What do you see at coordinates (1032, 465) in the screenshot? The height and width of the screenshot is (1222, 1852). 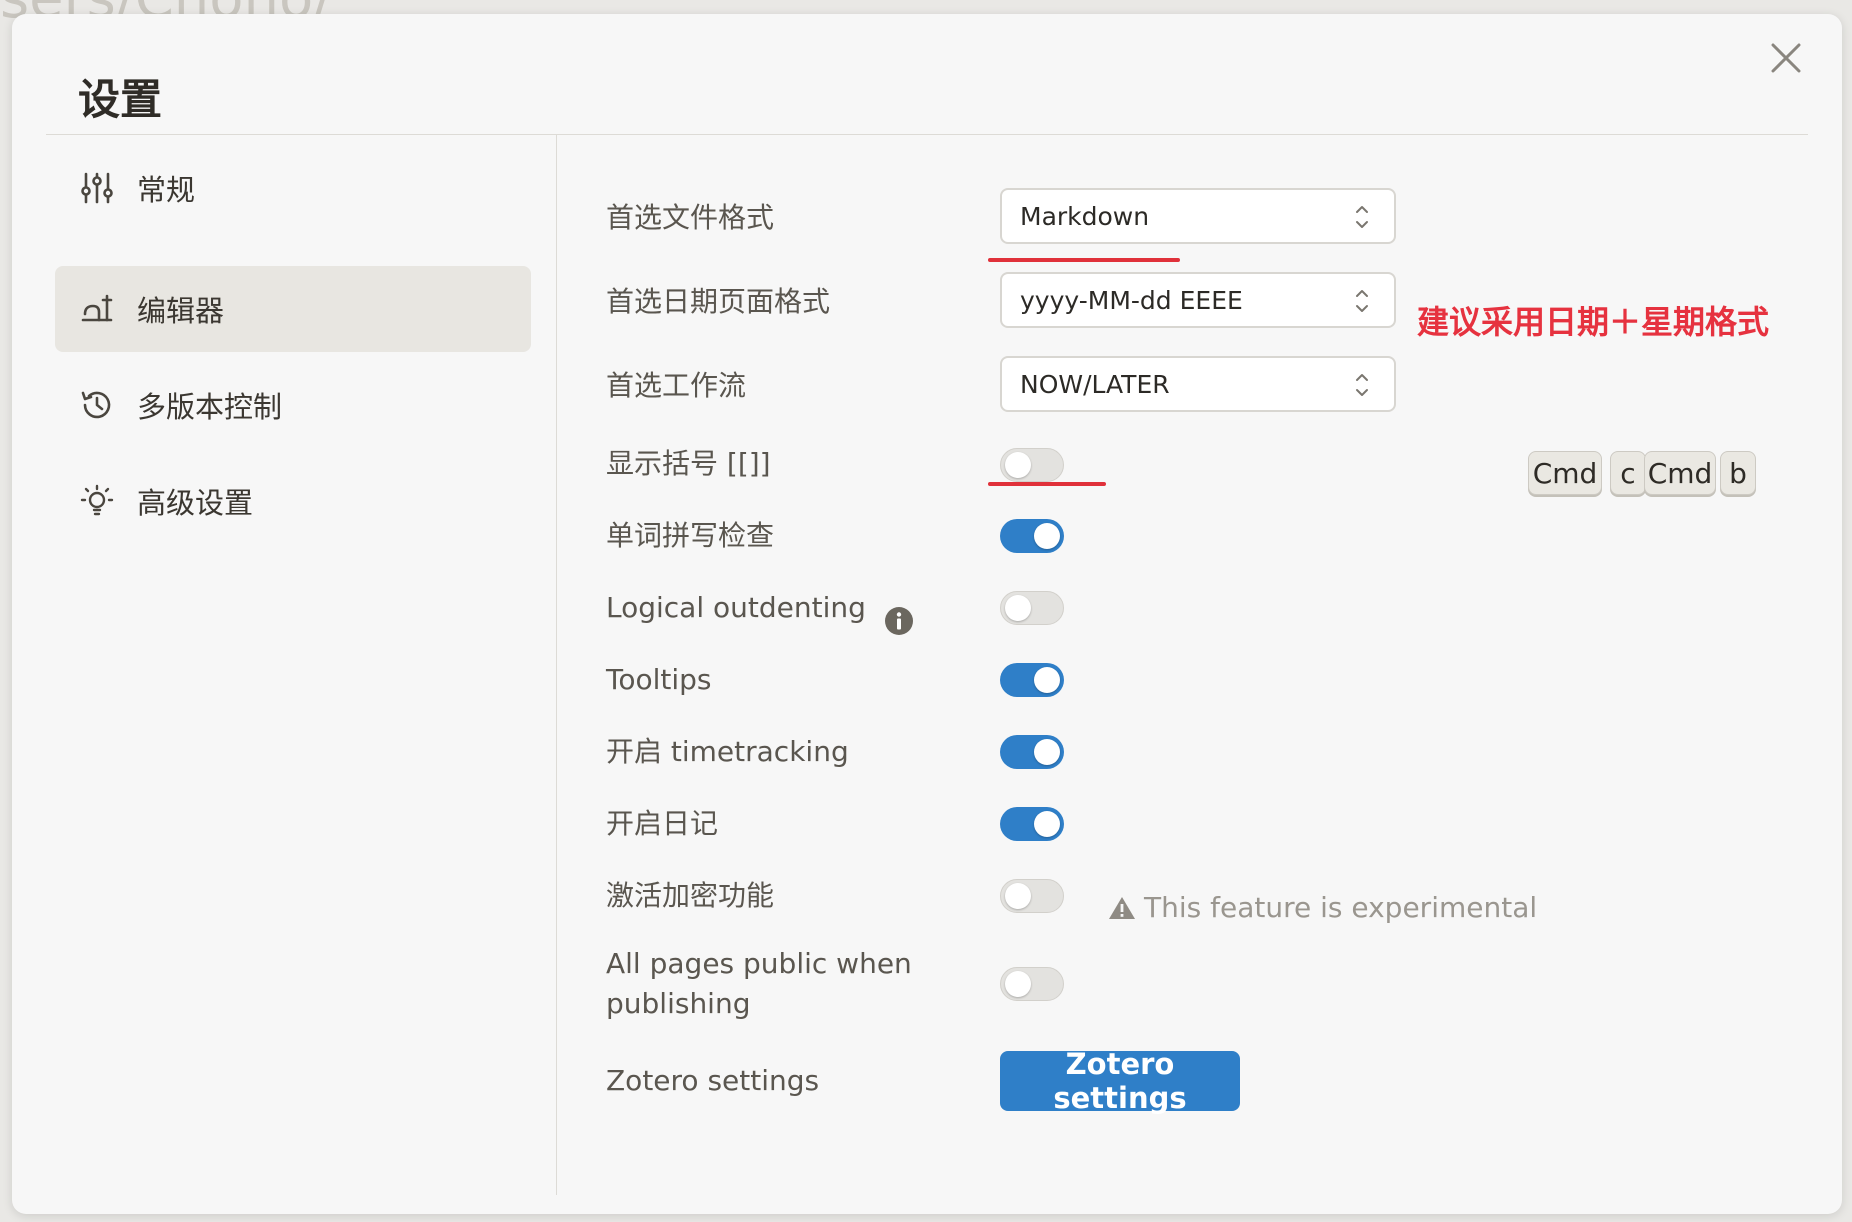 I see `show-brackets-toggle` at bounding box center [1032, 465].